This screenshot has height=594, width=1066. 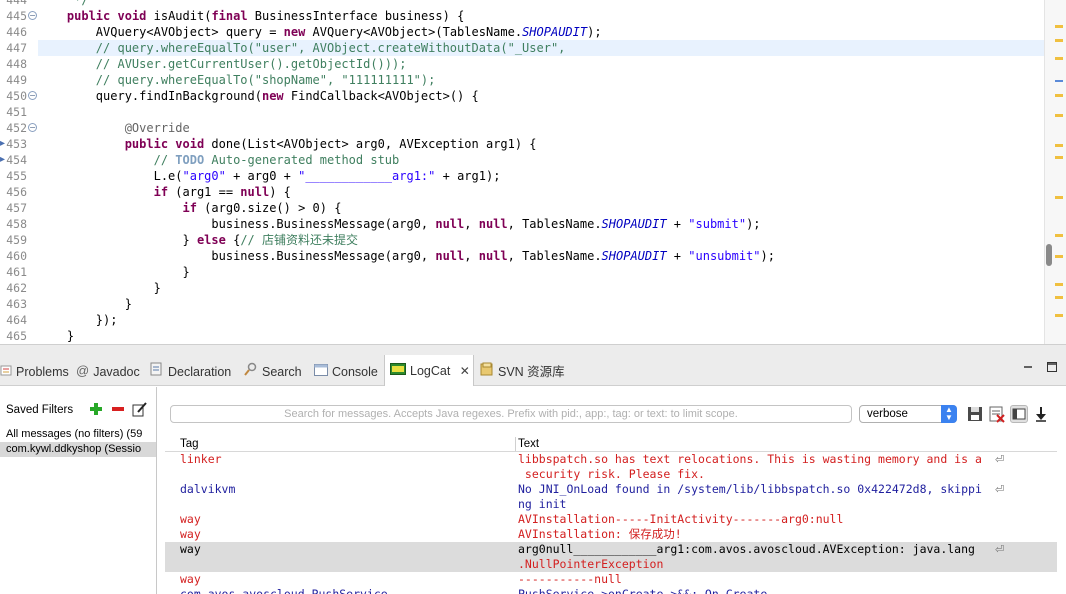 What do you see at coordinates (113, 272) in the screenshot?
I see `code-text: }` at bounding box center [113, 272].